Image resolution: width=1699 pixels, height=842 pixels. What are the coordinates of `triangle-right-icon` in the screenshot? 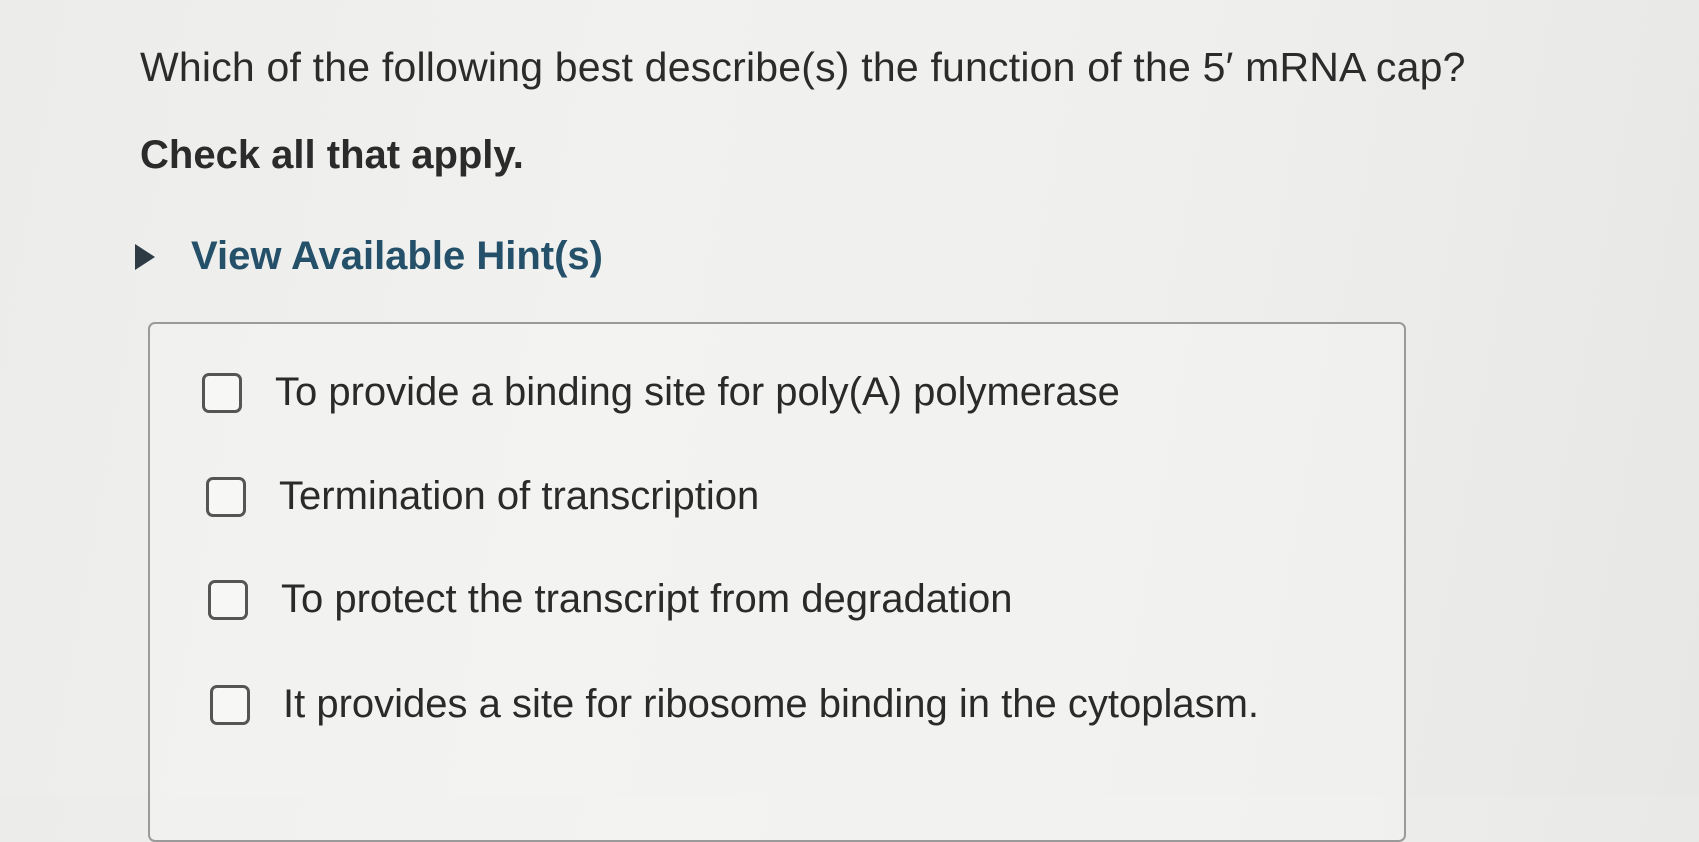 It's located at (145, 256).